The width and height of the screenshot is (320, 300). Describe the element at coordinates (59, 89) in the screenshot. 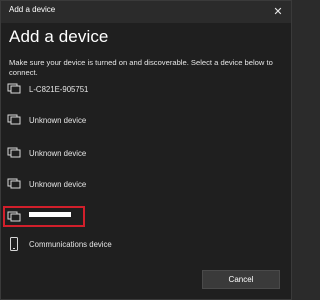

I see `device-label: L-C821E-905751` at that location.